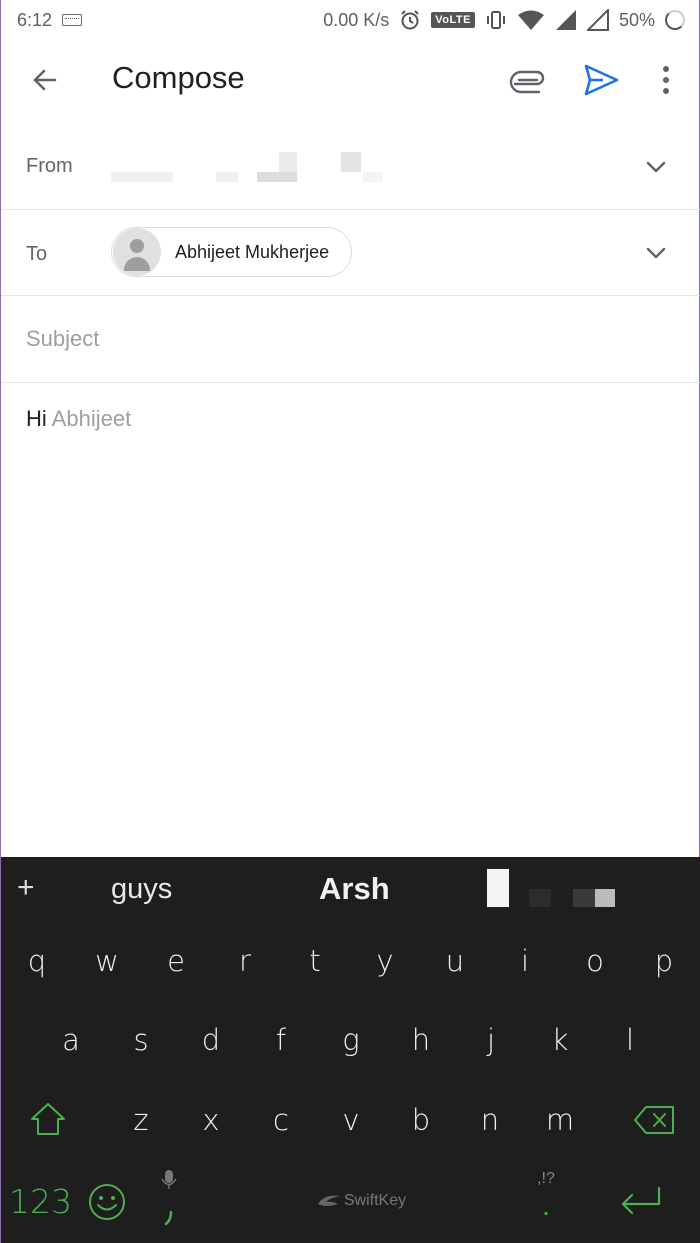 Image resolution: width=700 pixels, height=1243 pixels. Describe the element at coordinates (37, 254) in the screenshot. I see `to-label: To` at that location.